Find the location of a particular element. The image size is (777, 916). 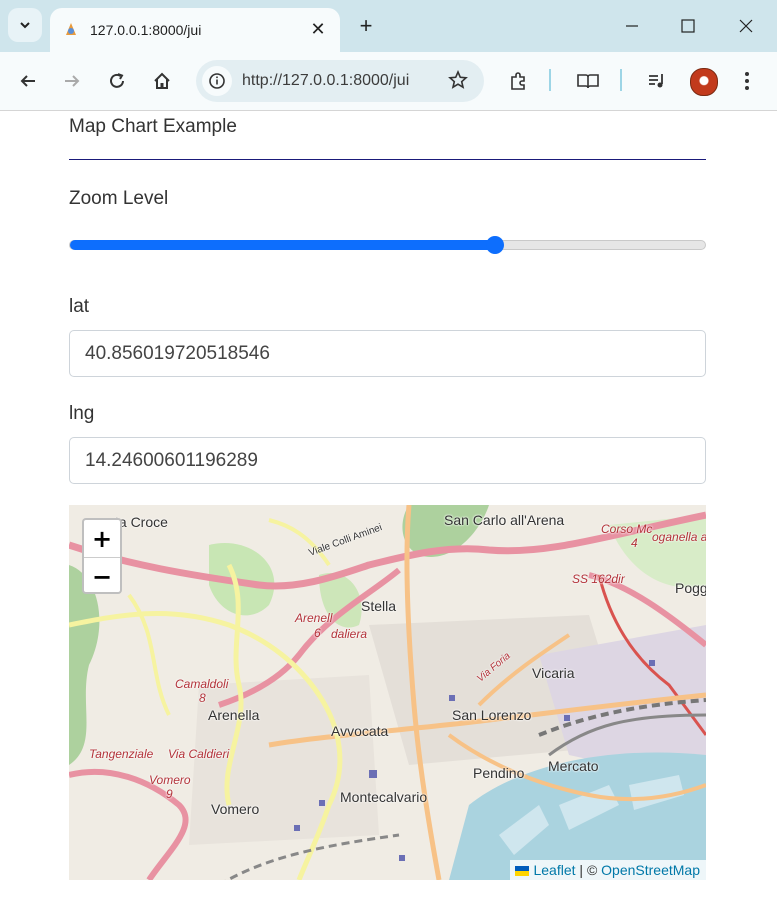

map-place-label: 9 is located at coordinates (169, 794).